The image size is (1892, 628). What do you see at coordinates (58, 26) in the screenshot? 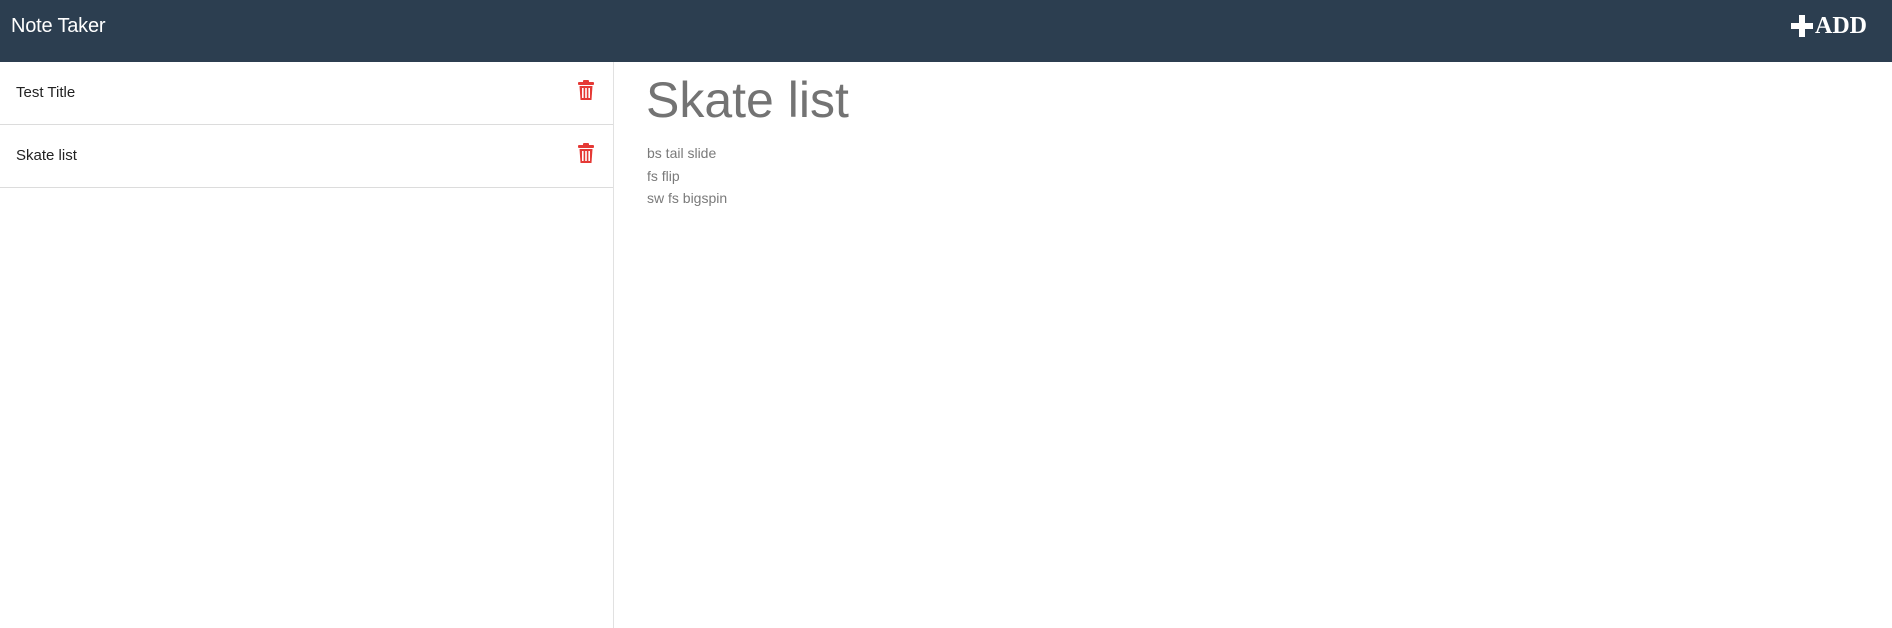
I see `brand-title: Note Taker` at bounding box center [58, 26].